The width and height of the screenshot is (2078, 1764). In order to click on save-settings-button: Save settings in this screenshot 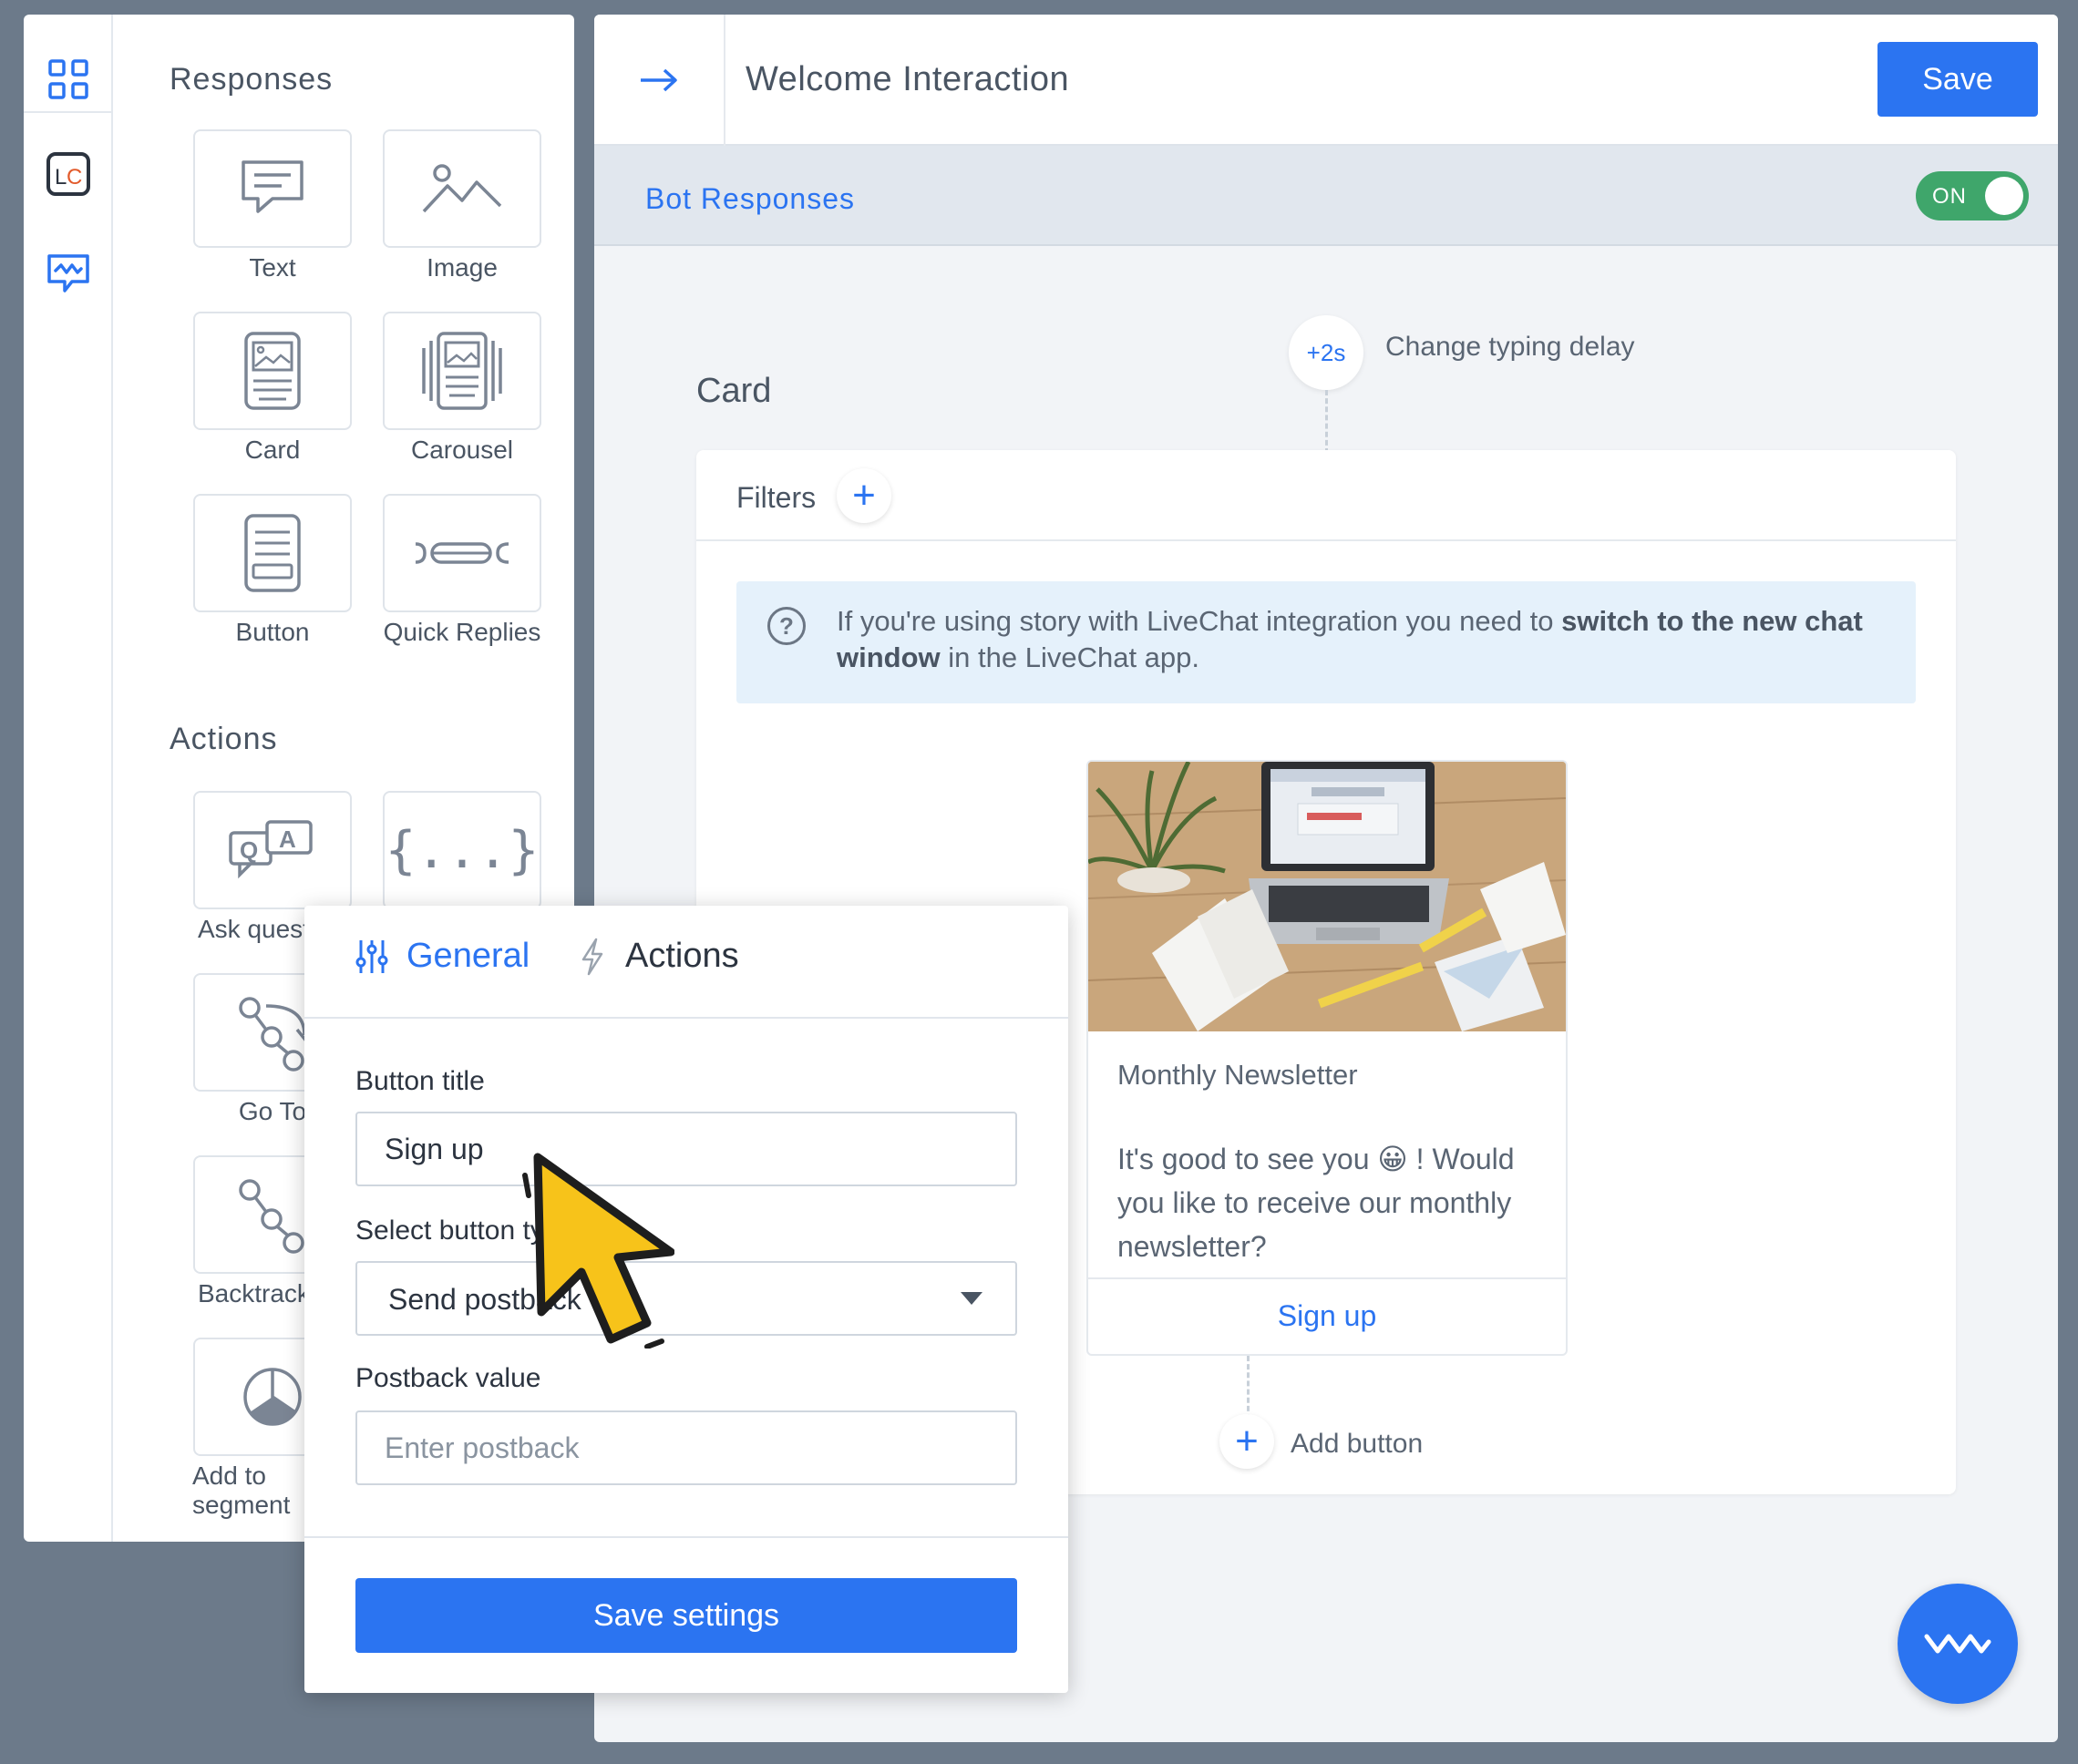, I will do `click(686, 1615)`.